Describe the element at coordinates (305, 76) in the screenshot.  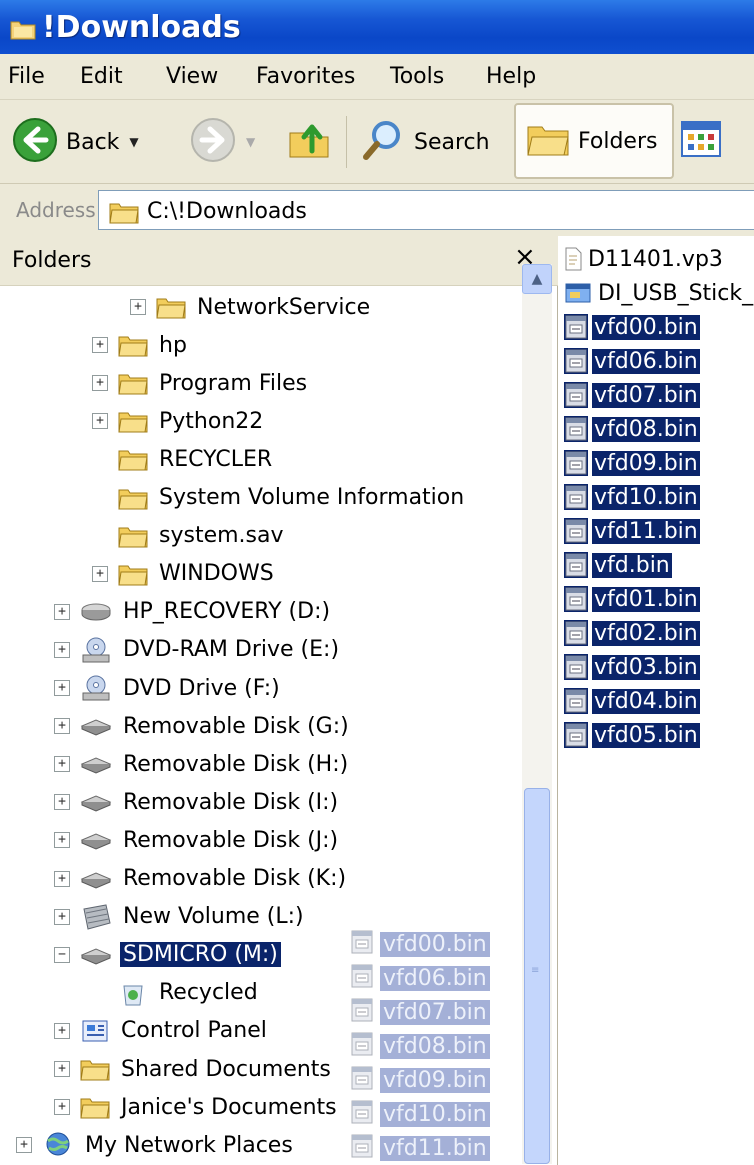
I see `menu-favorites: Favorites` at that location.